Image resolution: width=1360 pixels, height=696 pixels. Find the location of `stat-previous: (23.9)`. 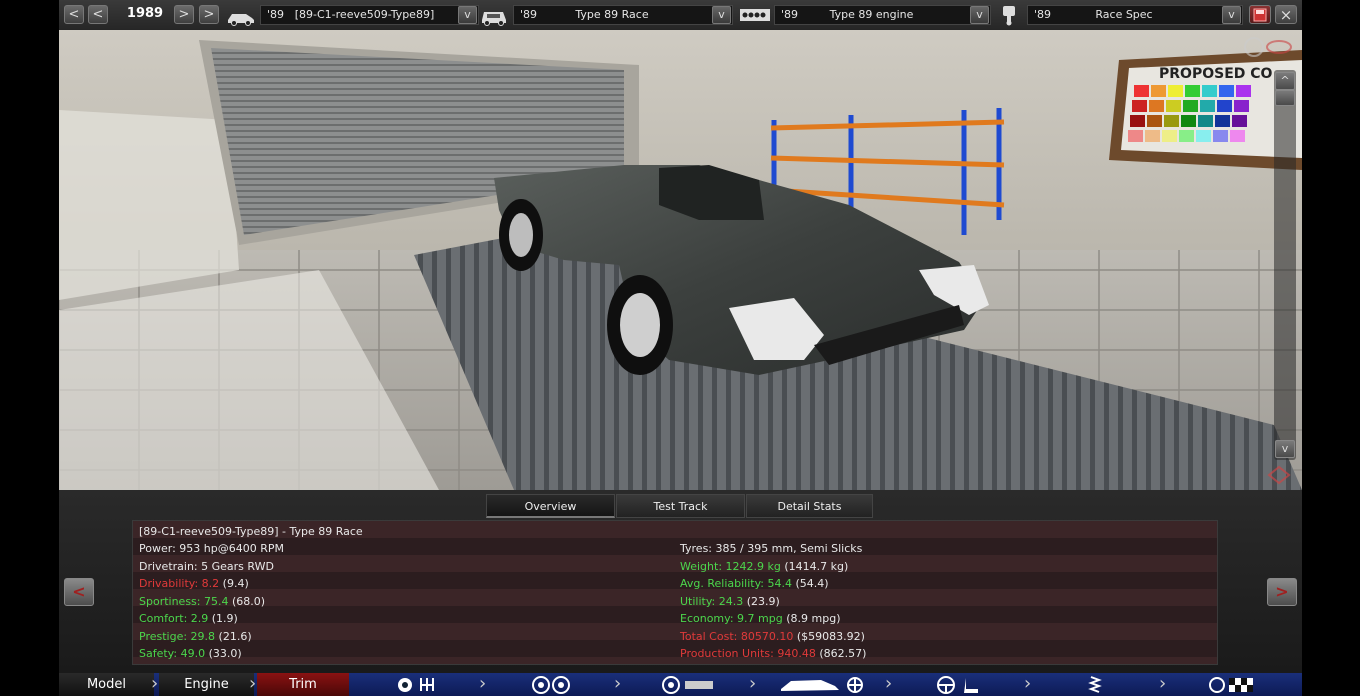

stat-previous: (23.9) is located at coordinates (761, 601).